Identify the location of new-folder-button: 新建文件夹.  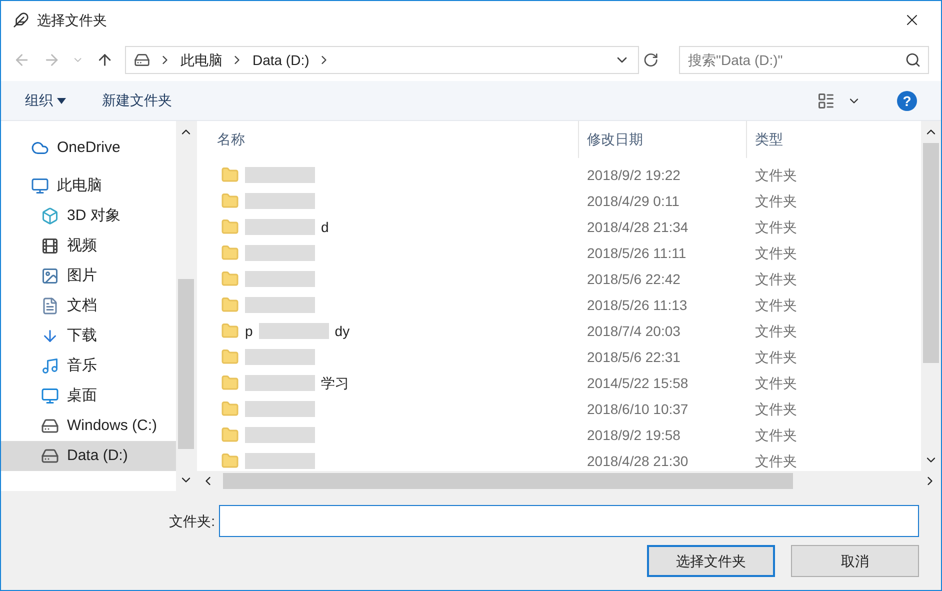
(137, 100).